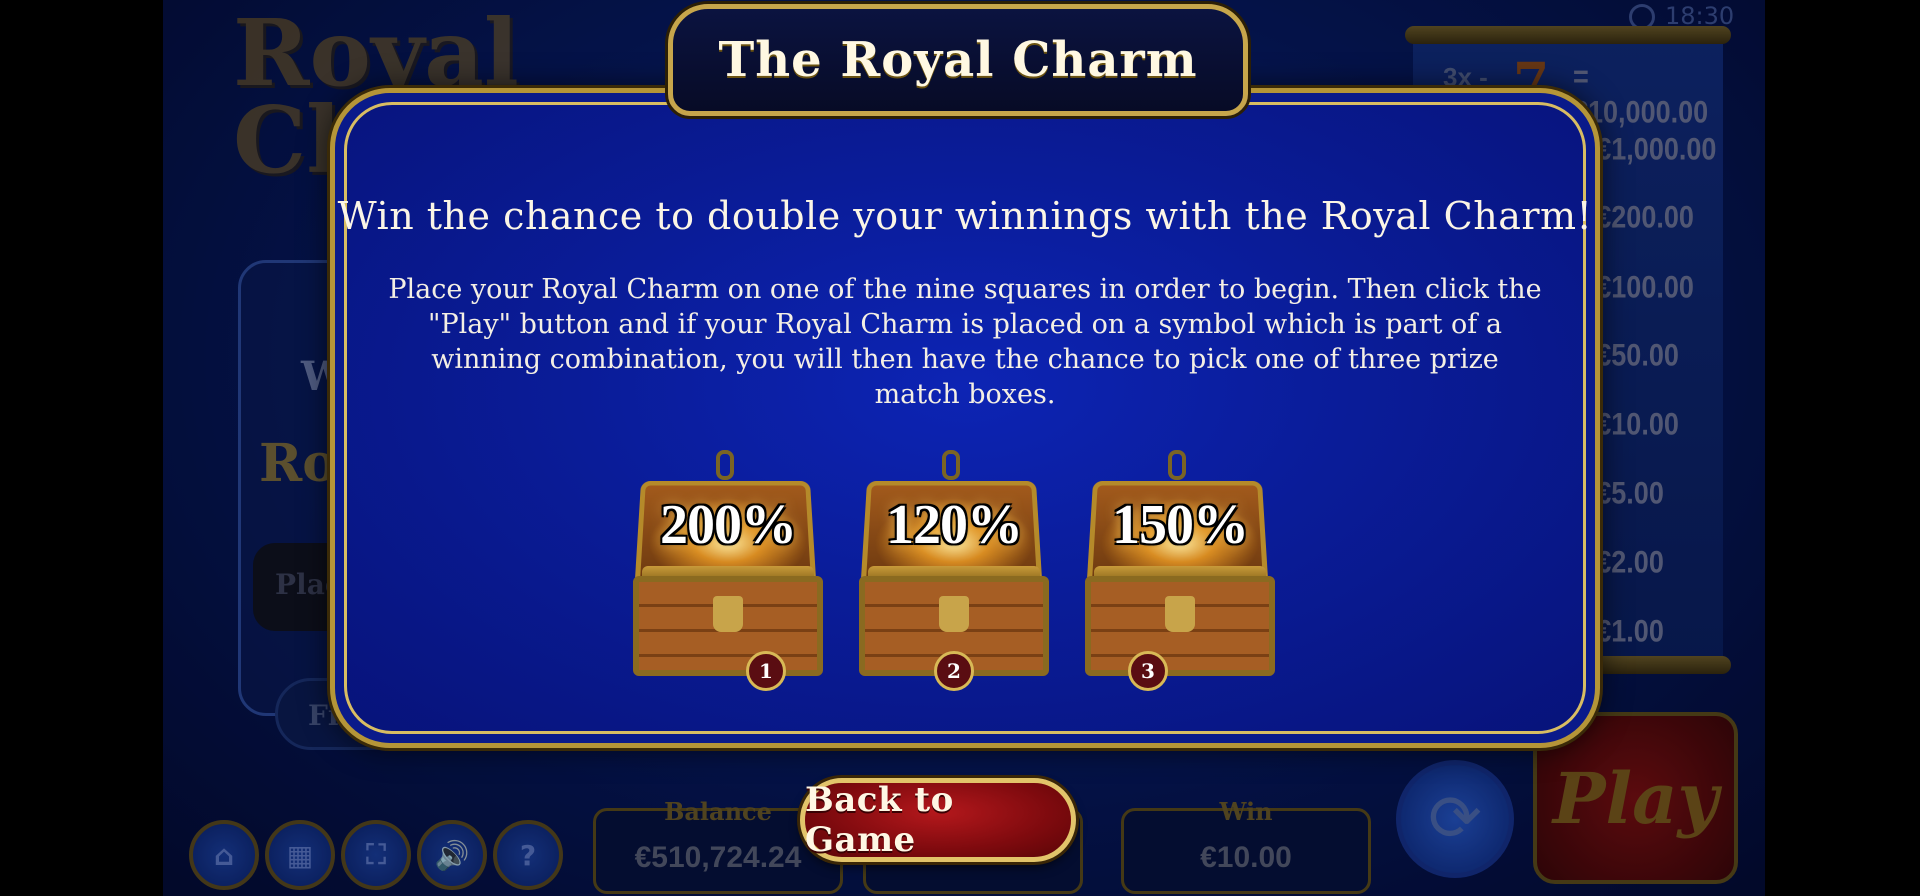  I want to click on fullscreen-icon: ⛶, so click(376, 855).